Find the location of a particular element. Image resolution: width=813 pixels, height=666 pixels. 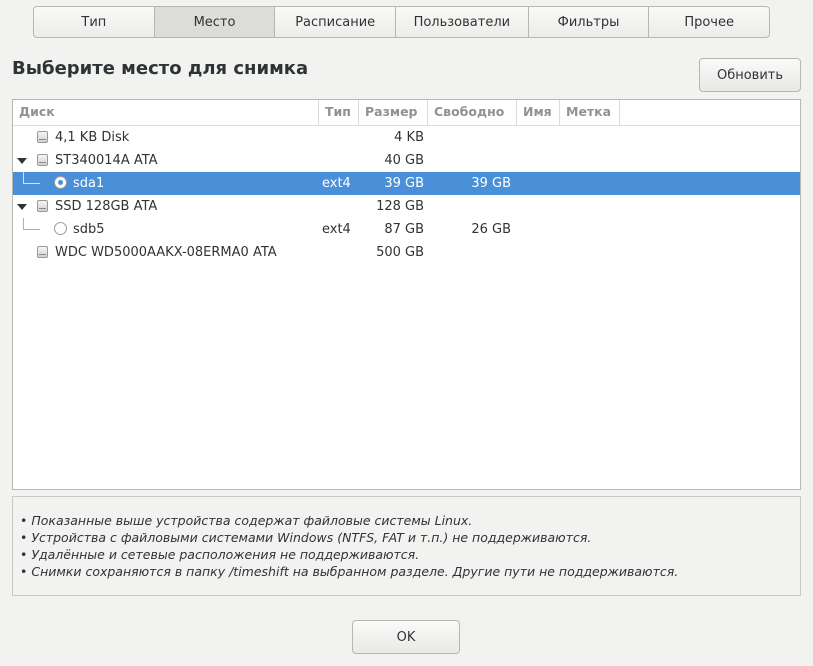

table-row: ST340014A ATA 40 GB is located at coordinates (406, 160).